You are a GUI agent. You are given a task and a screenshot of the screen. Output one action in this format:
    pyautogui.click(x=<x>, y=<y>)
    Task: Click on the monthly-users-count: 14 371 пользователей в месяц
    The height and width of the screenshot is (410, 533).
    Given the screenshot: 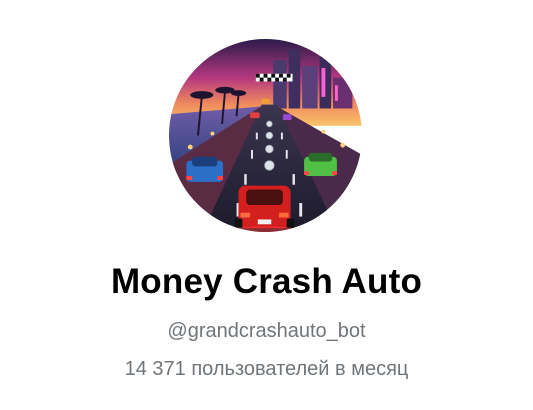 What is the action you would take?
    pyautogui.click(x=266, y=369)
    